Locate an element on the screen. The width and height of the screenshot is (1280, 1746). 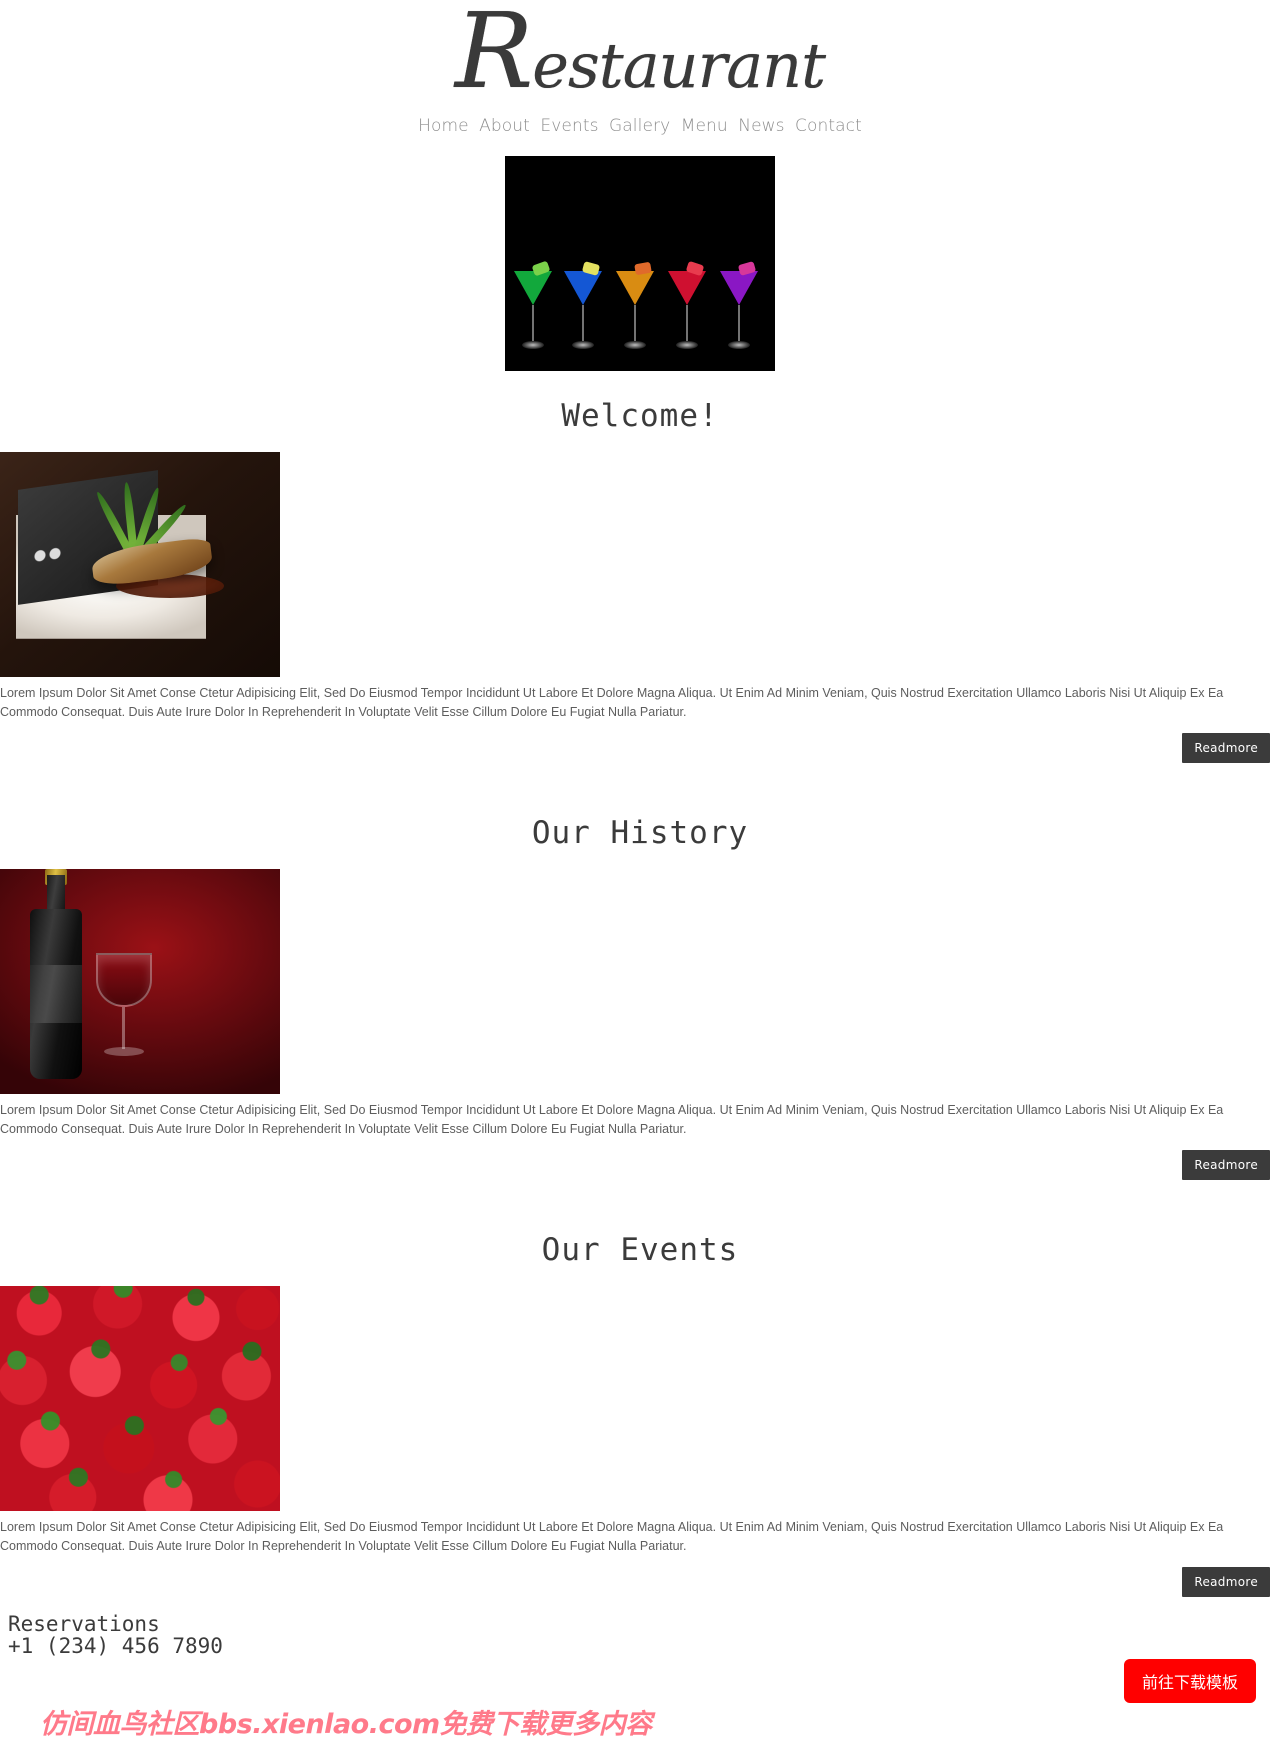
wine-glass-bowl is located at coordinates (124, 980).